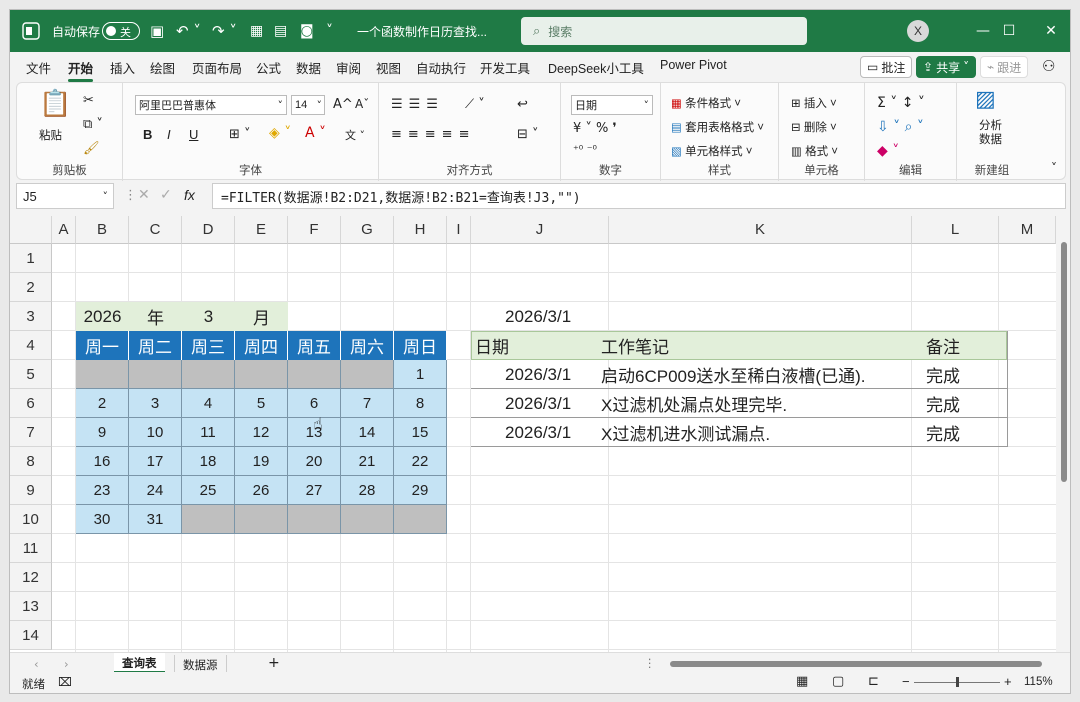 The image size is (1080, 702). I want to click on analyze-label-2: 数据, so click(990, 139).